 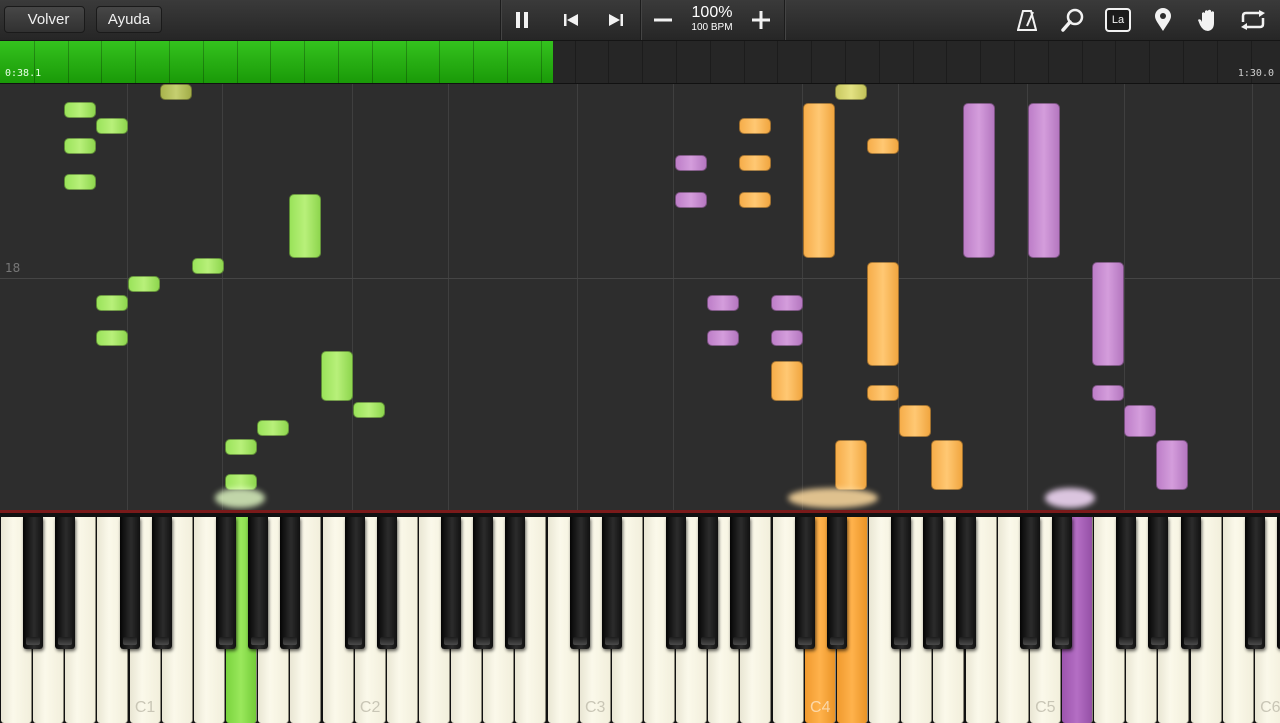 I want to click on current-time: 0:38.1, so click(x=23, y=73).